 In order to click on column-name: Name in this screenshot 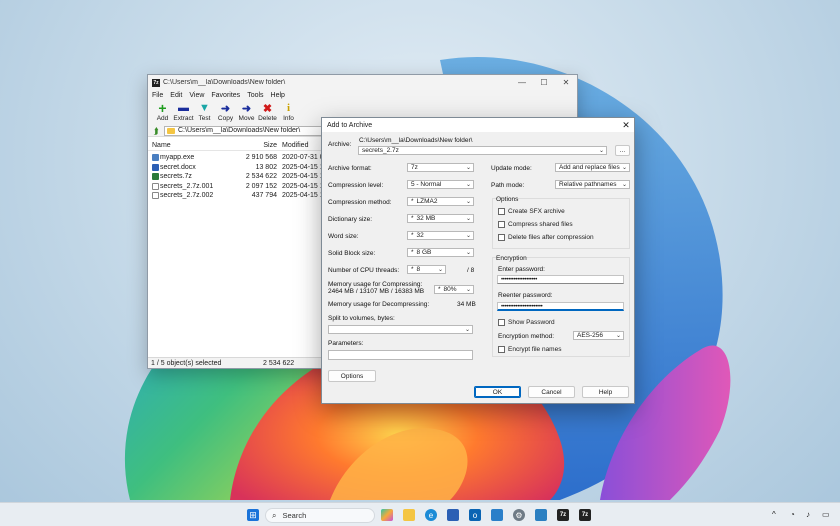, I will do `click(161, 145)`.